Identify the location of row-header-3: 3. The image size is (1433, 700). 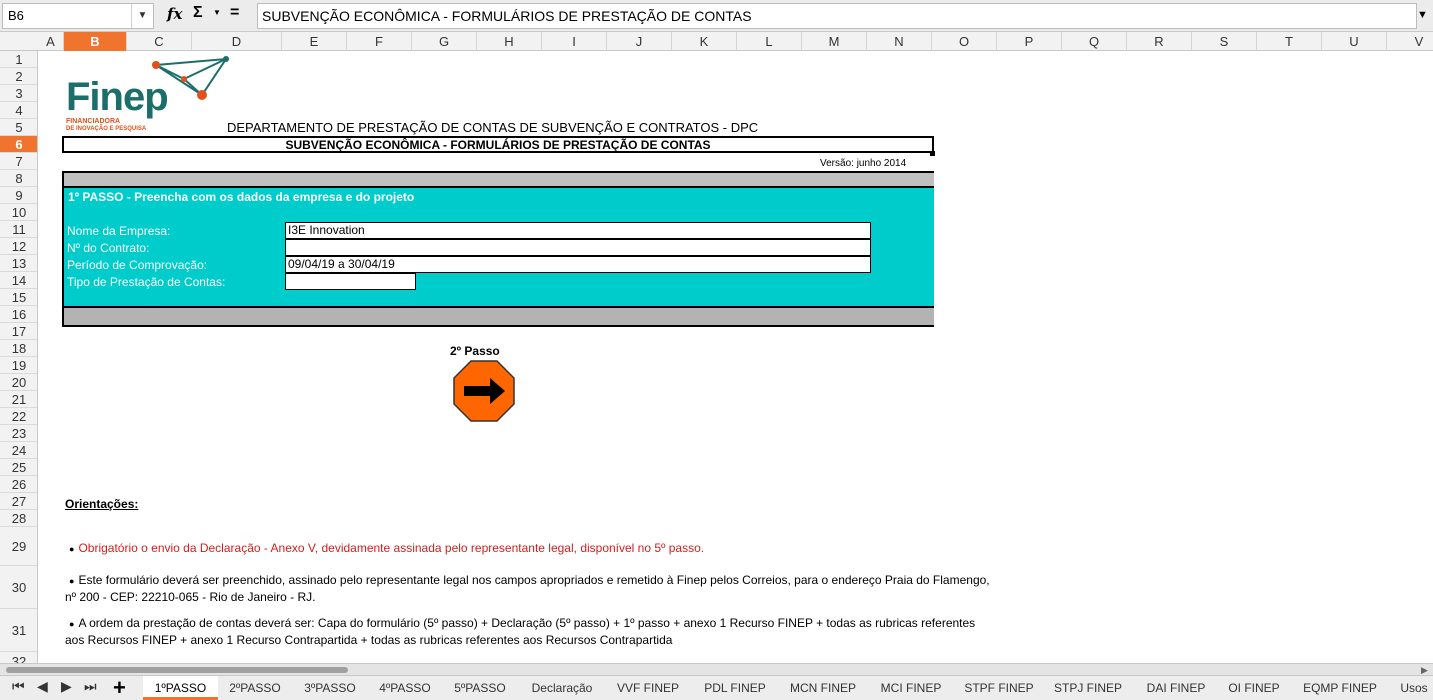
(18, 93).